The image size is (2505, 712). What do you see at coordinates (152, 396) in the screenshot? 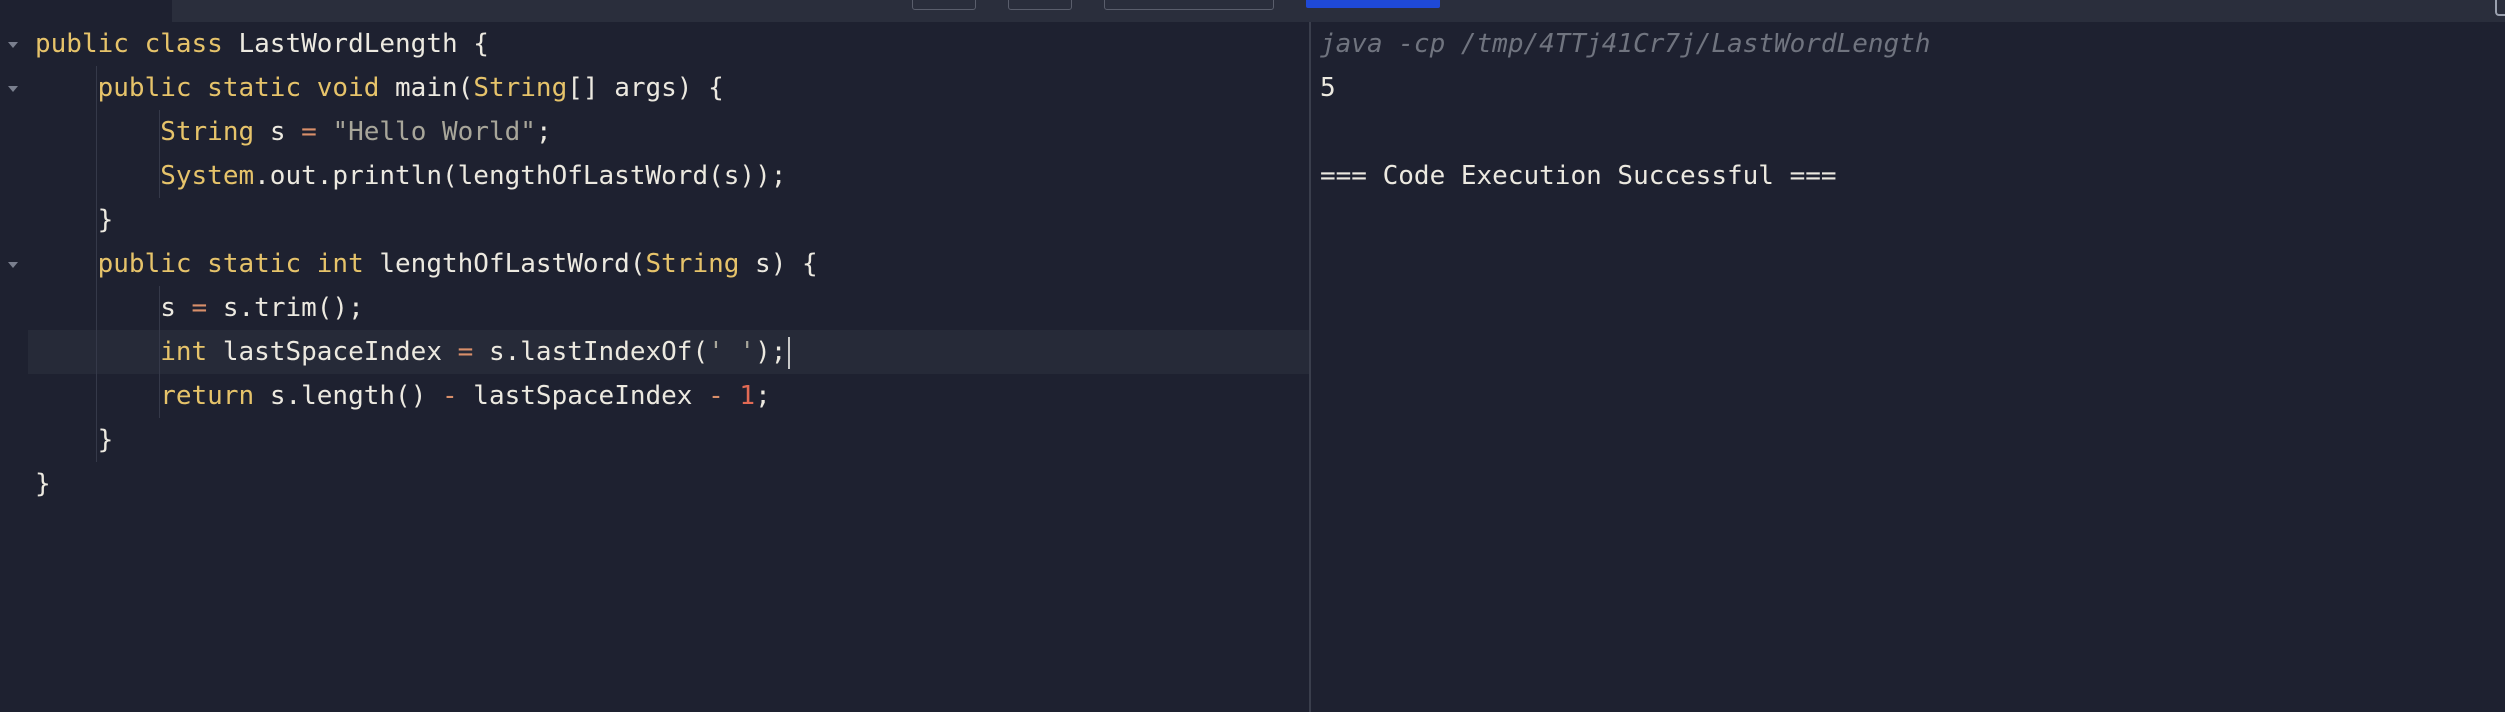
I see `code-token: return` at bounding box center [152, 396].